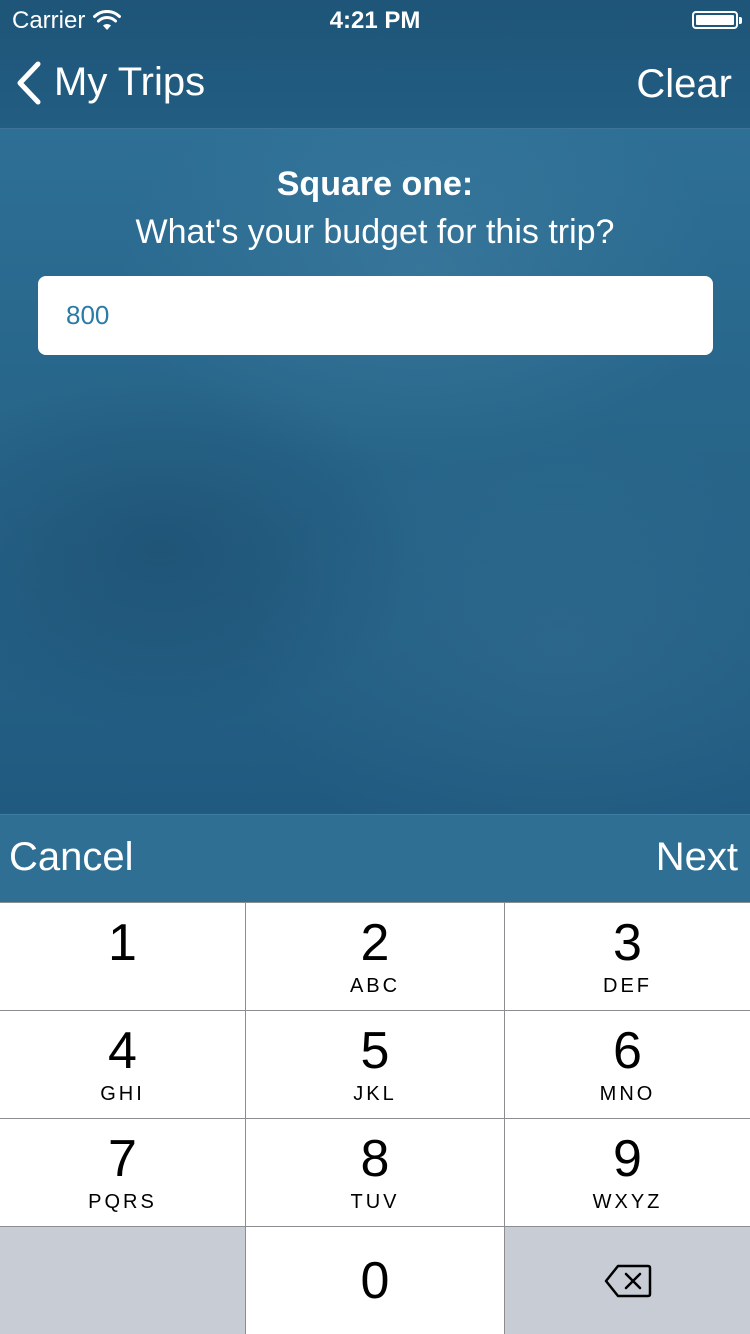 The width and height of the screenshot is (750, 1334). I want to click on key-letters: DEF, so click(627, 986).